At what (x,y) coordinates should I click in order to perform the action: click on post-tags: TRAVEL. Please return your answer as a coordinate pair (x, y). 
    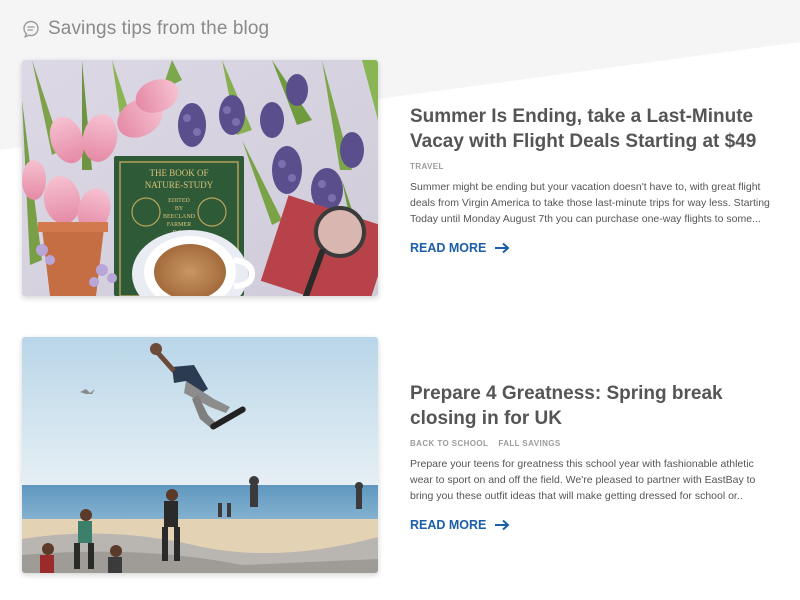
    Looking at the image, I should click on (591, 166).